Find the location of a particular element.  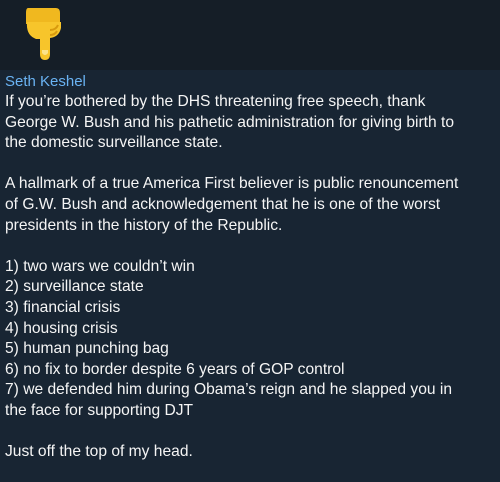

sender-name: Seth Keshel is located at coordinates (45, 82).